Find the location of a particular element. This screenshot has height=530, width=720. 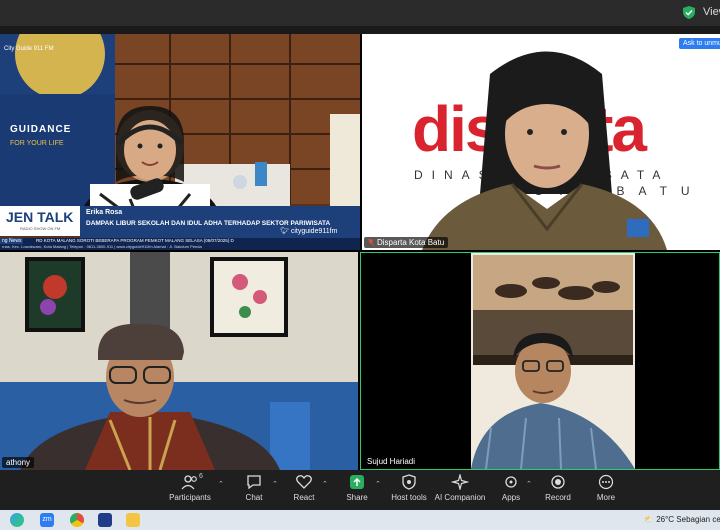

participant-name-tag: athony is located at coordinates (18, 462).